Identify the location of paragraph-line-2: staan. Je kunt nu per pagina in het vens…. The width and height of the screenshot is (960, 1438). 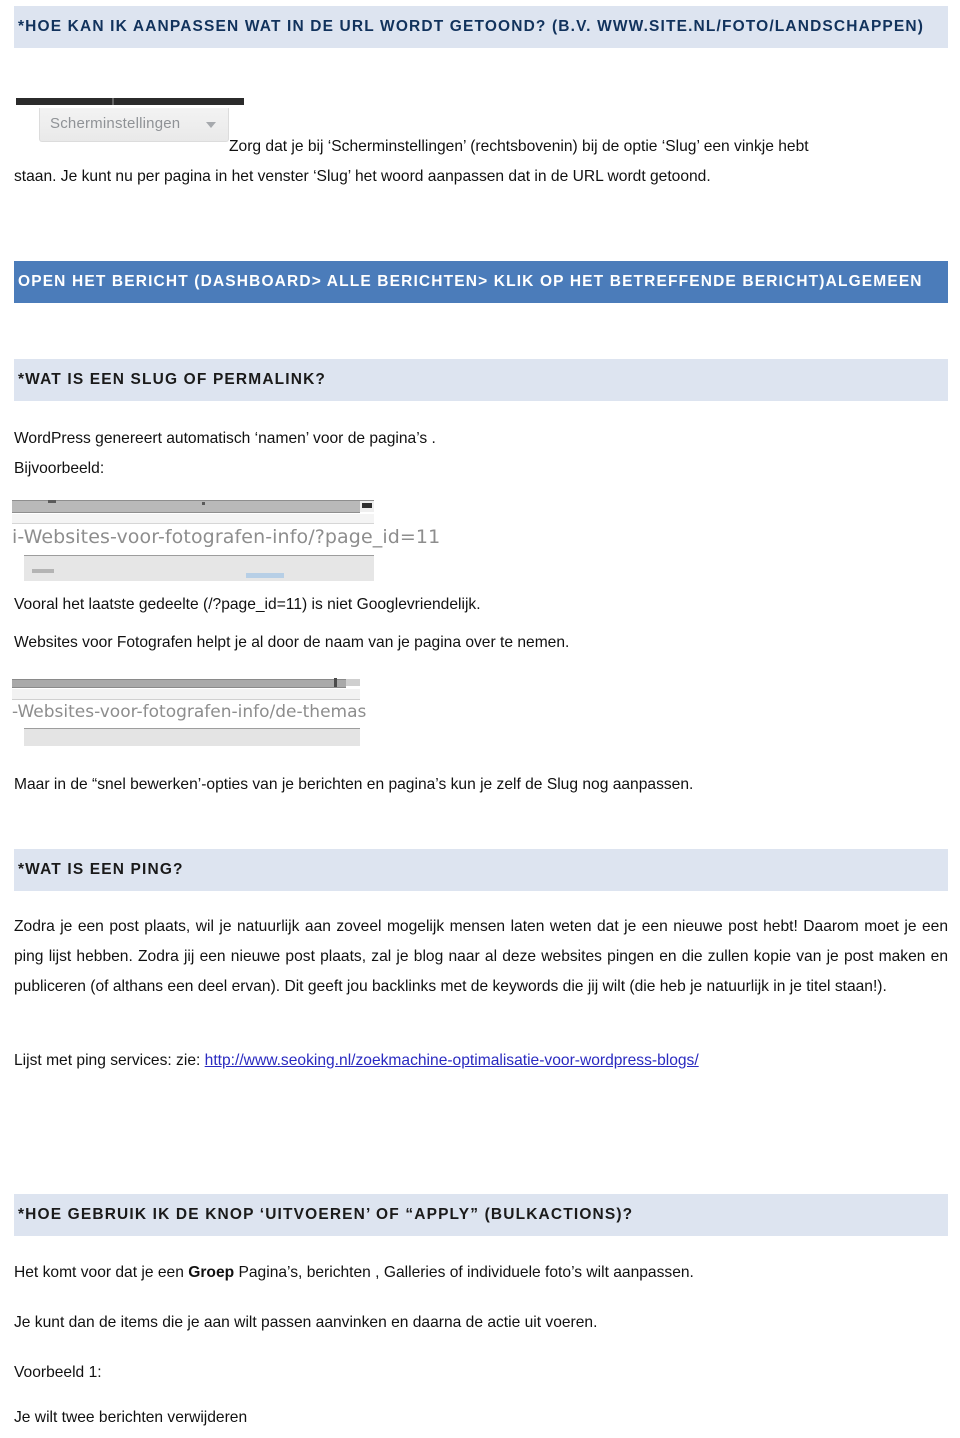
(362, 176).